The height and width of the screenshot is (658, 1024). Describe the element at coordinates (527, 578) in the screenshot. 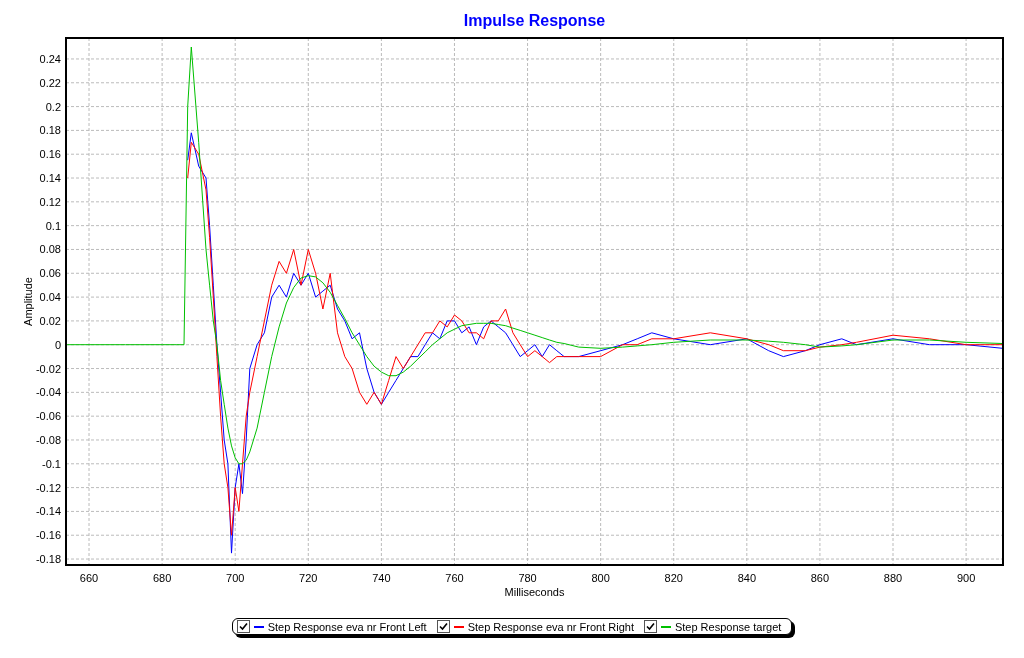

I see `axis-tick-label: 780` at that location.